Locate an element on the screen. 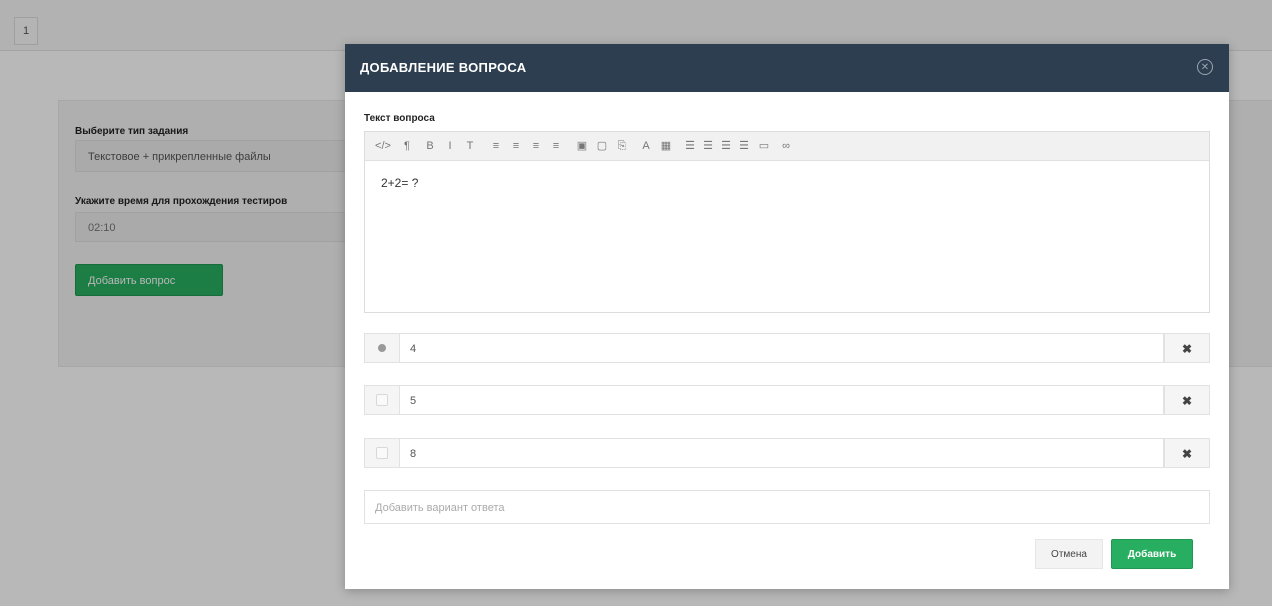  answer-row: 5 ✖ is located at coordinates (787, 400).